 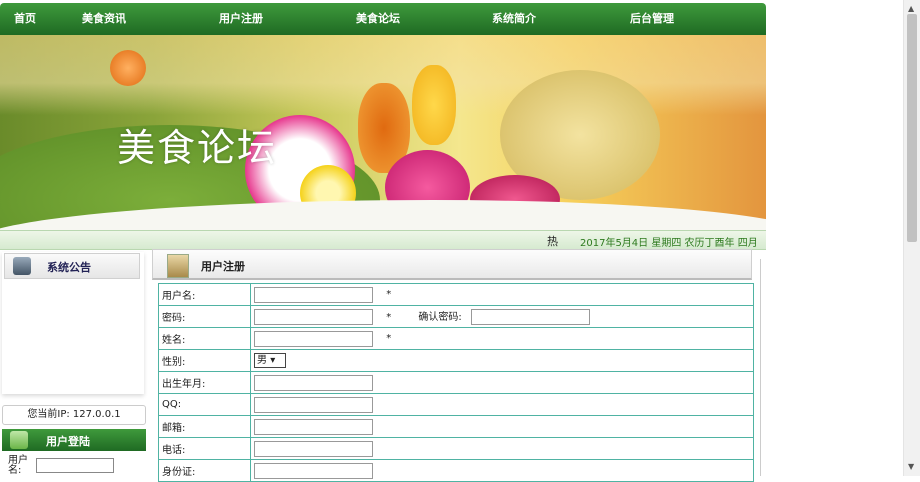 I want to click on phone-label: 电话:, so click(x=204, y=448).